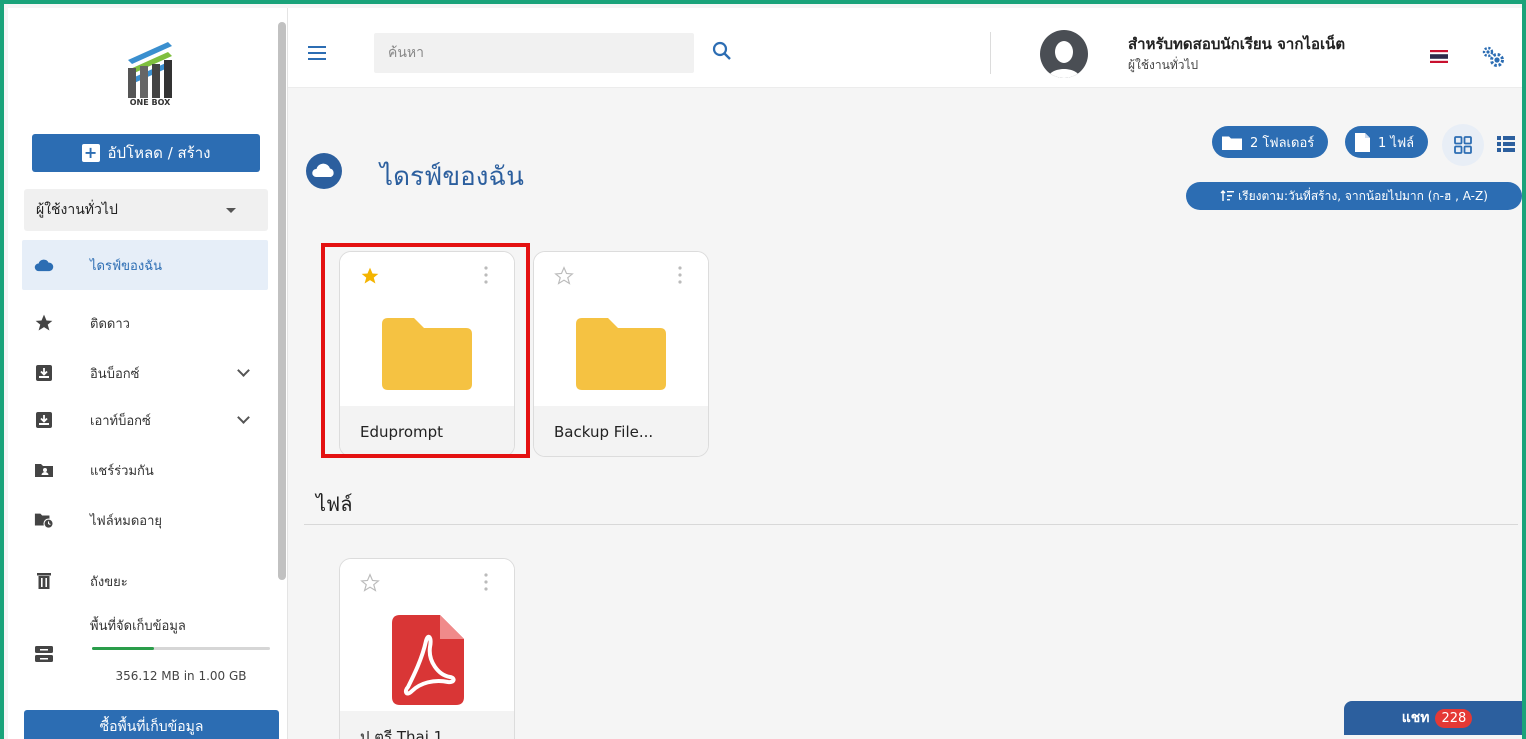 Image resolution: width=1526 pixels, height=739 pixels. What do you see at coordinates (44, 654) in the screenshot?
I see `storage-icon` at bounding box center [44, 654].